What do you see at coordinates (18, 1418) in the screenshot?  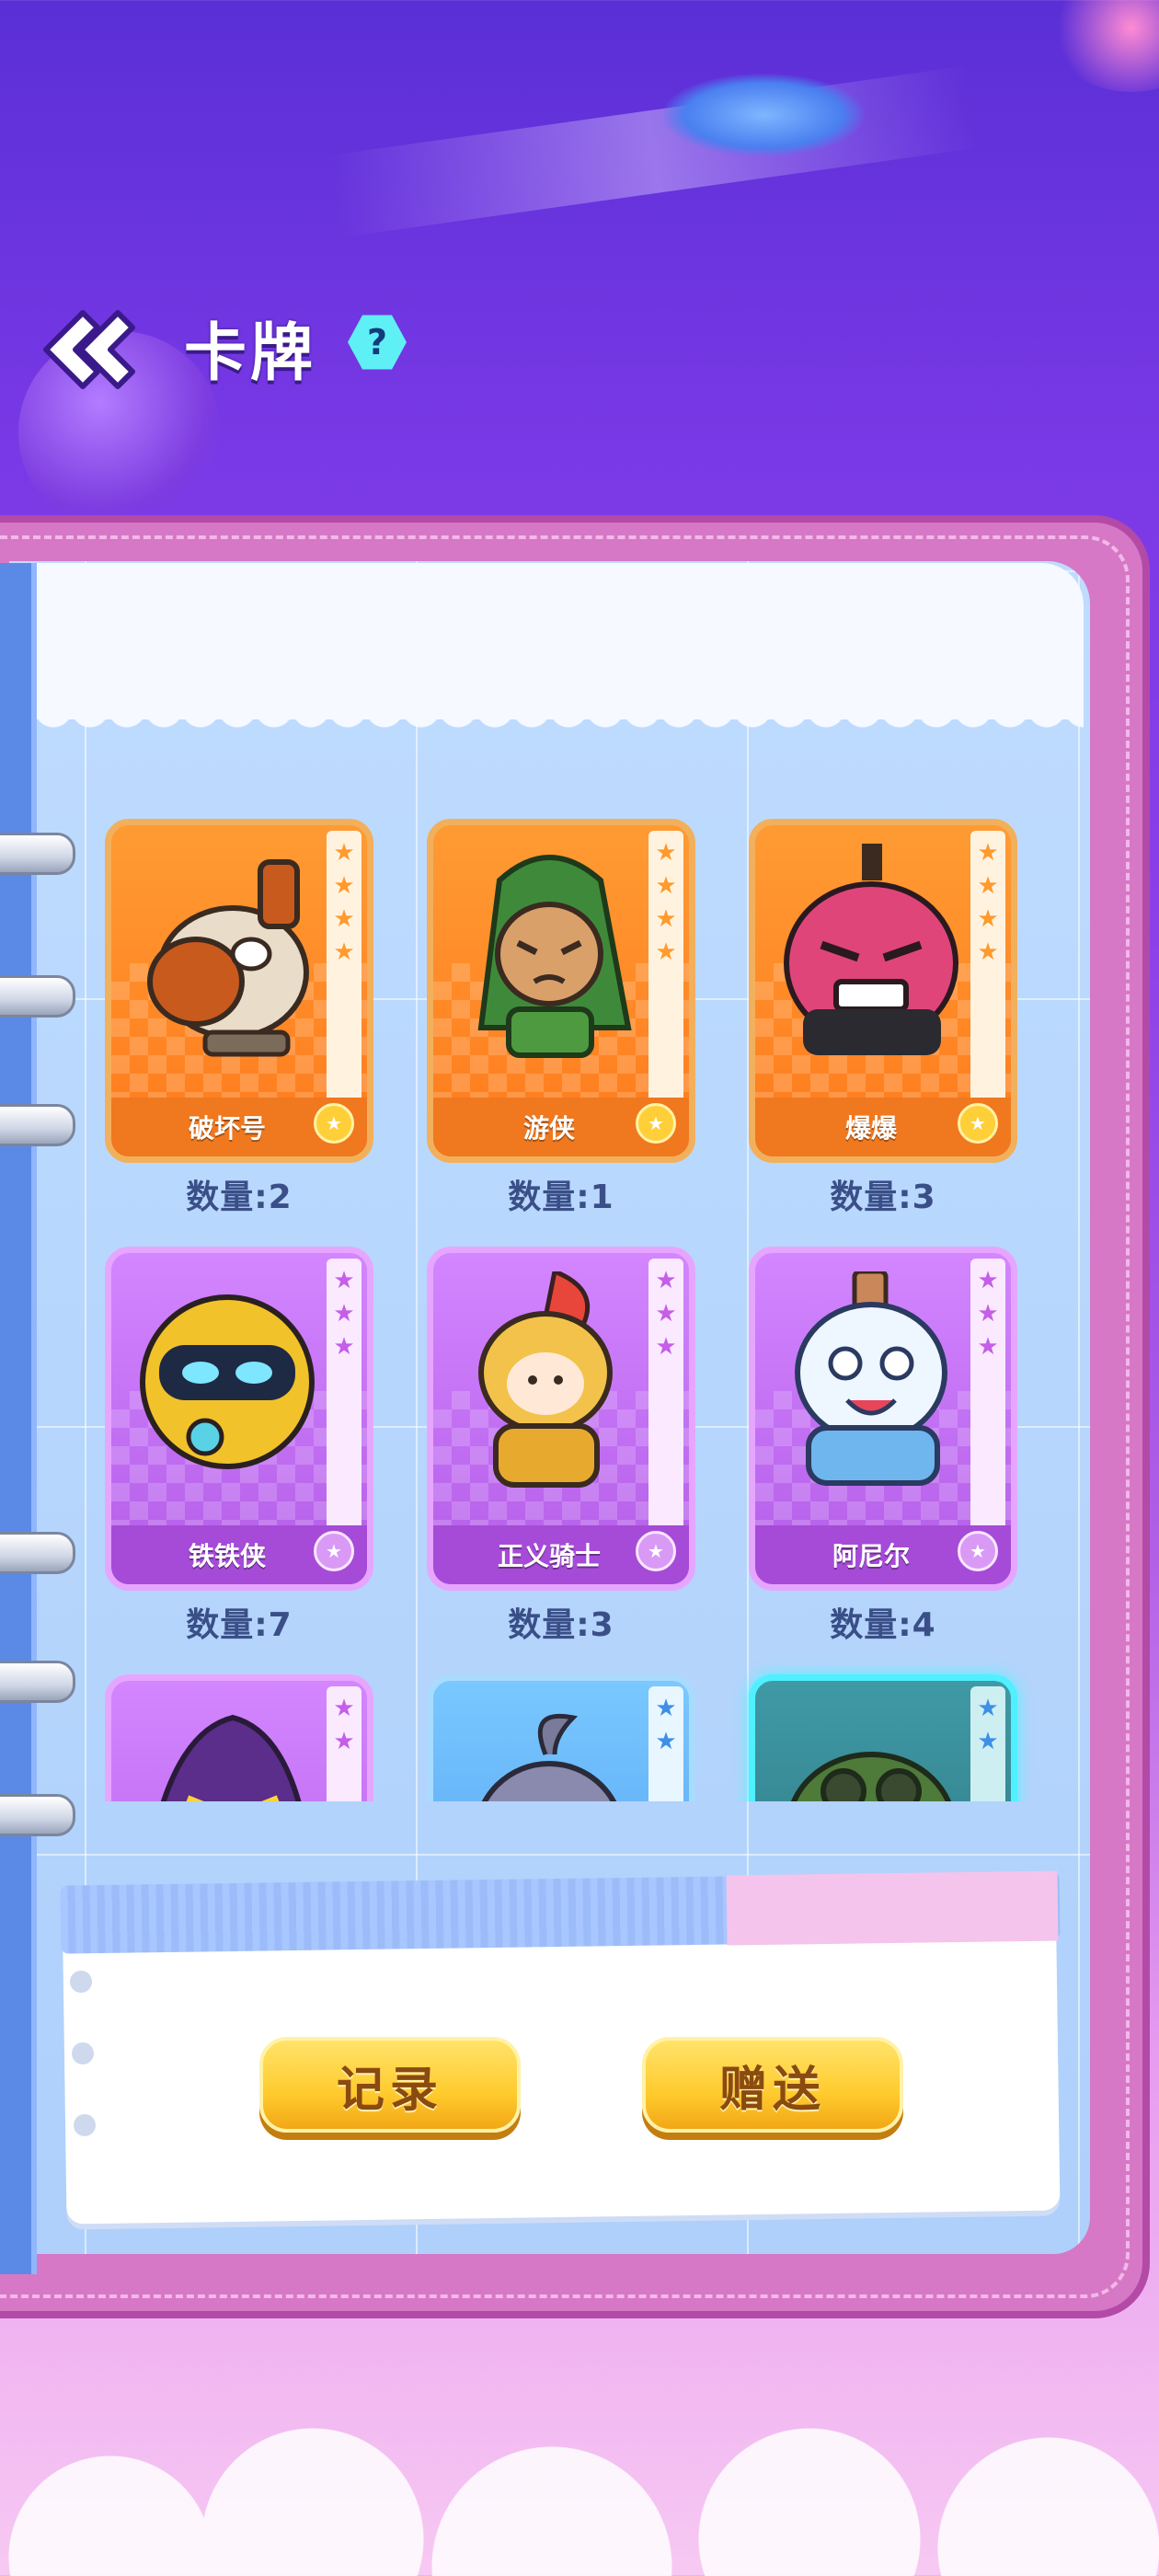 I see `binder-spine` at bounding box center [18, 1418].